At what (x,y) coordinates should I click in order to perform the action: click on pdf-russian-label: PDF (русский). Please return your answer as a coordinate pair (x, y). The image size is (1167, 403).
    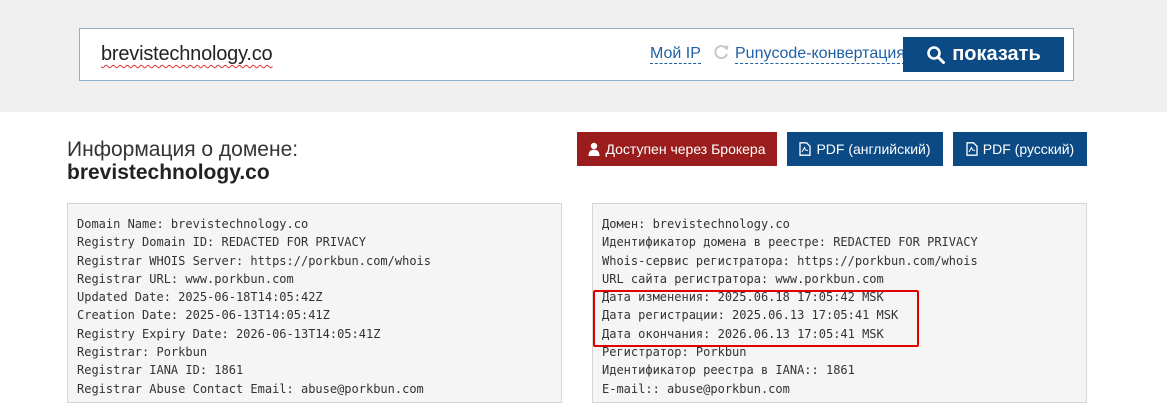
    Looking at the image, I should click on (1028, 149).